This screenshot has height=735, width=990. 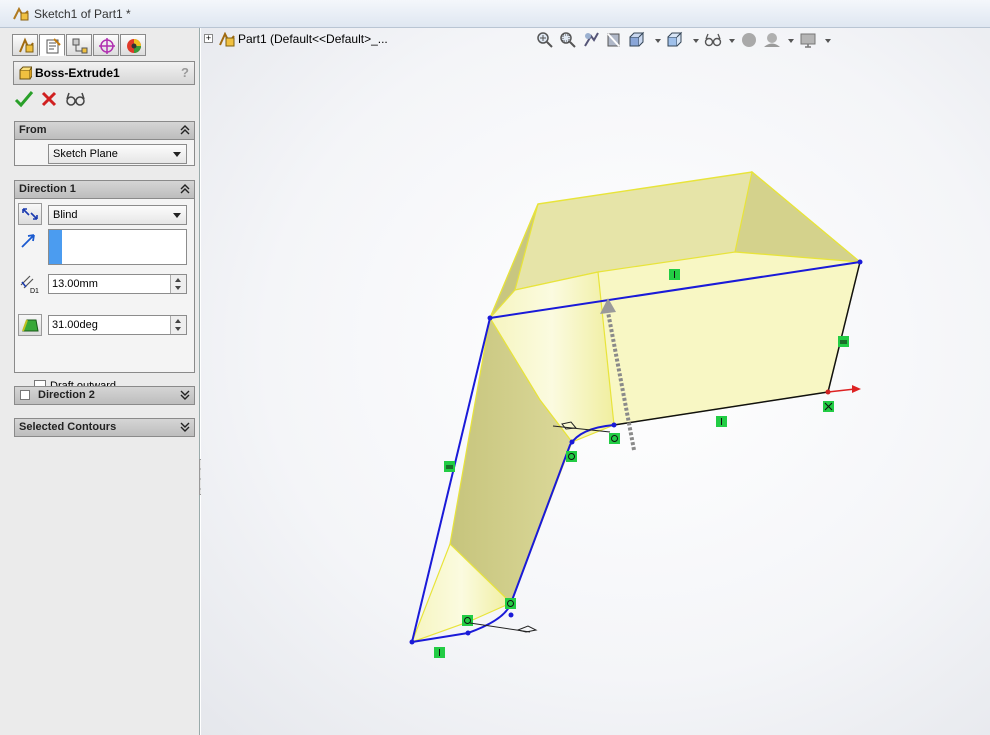 I want to click on direction2-group: Direction 2, so click(x=104, y=395).